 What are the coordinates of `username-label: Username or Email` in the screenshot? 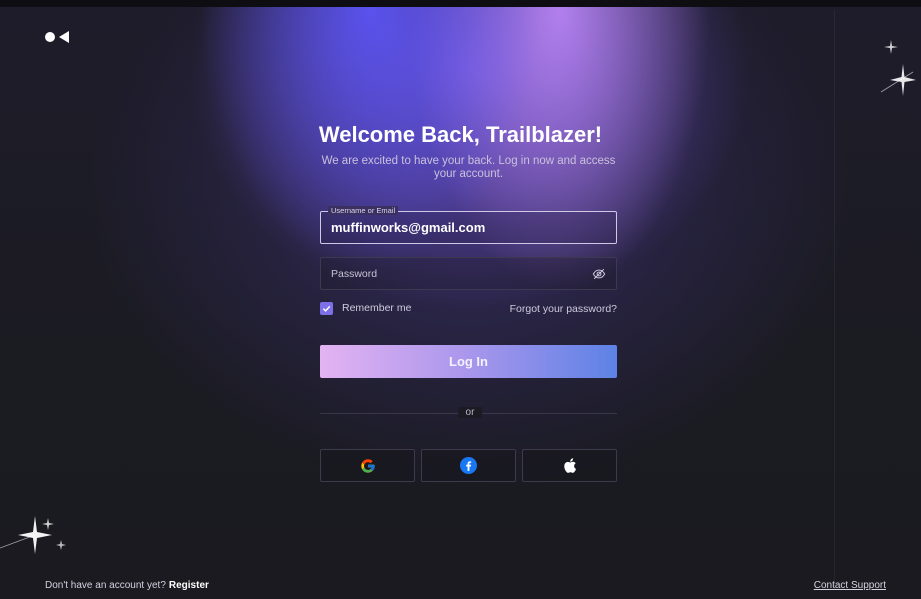 It's located at (363, 210).